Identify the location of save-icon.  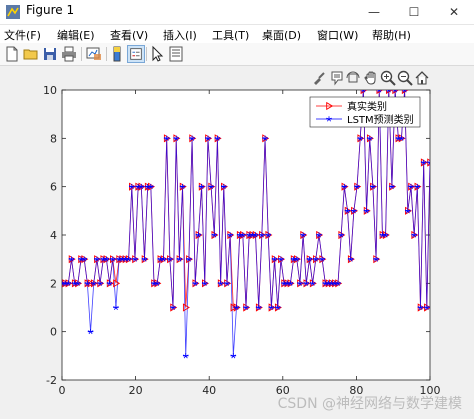
(50, 54).